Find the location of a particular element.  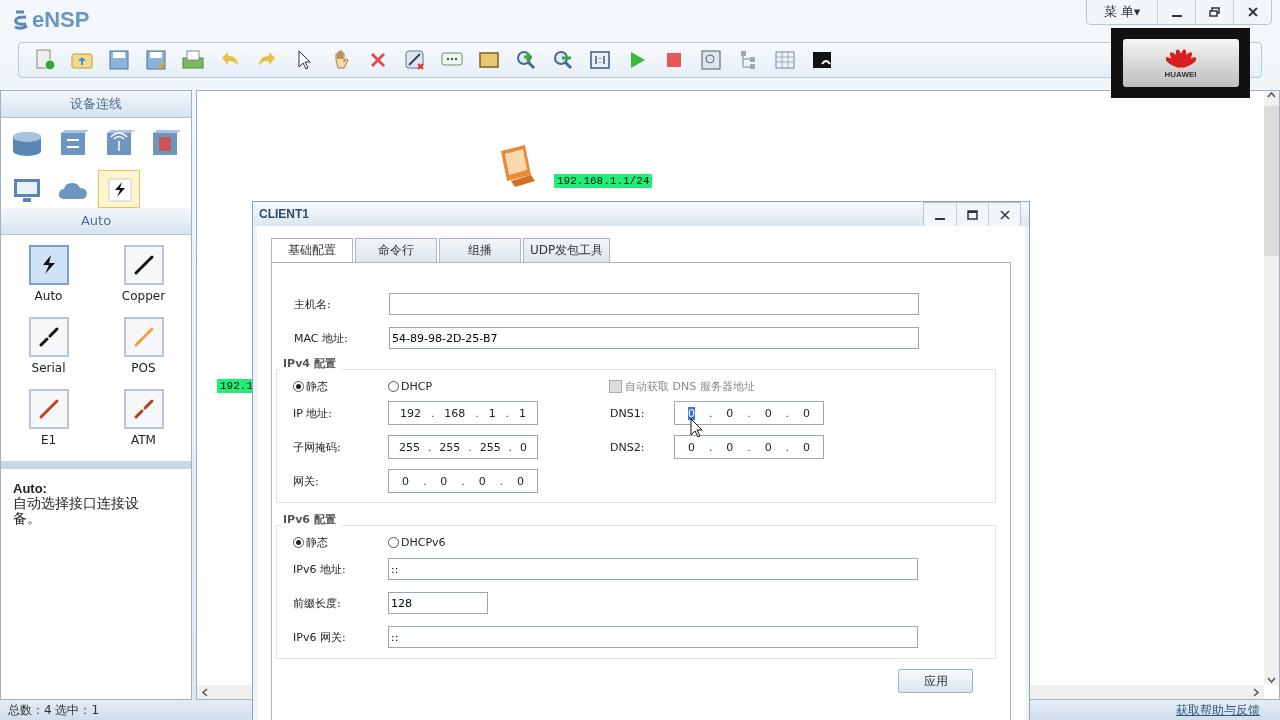

capture-icon is located at coordinates (711, 60).